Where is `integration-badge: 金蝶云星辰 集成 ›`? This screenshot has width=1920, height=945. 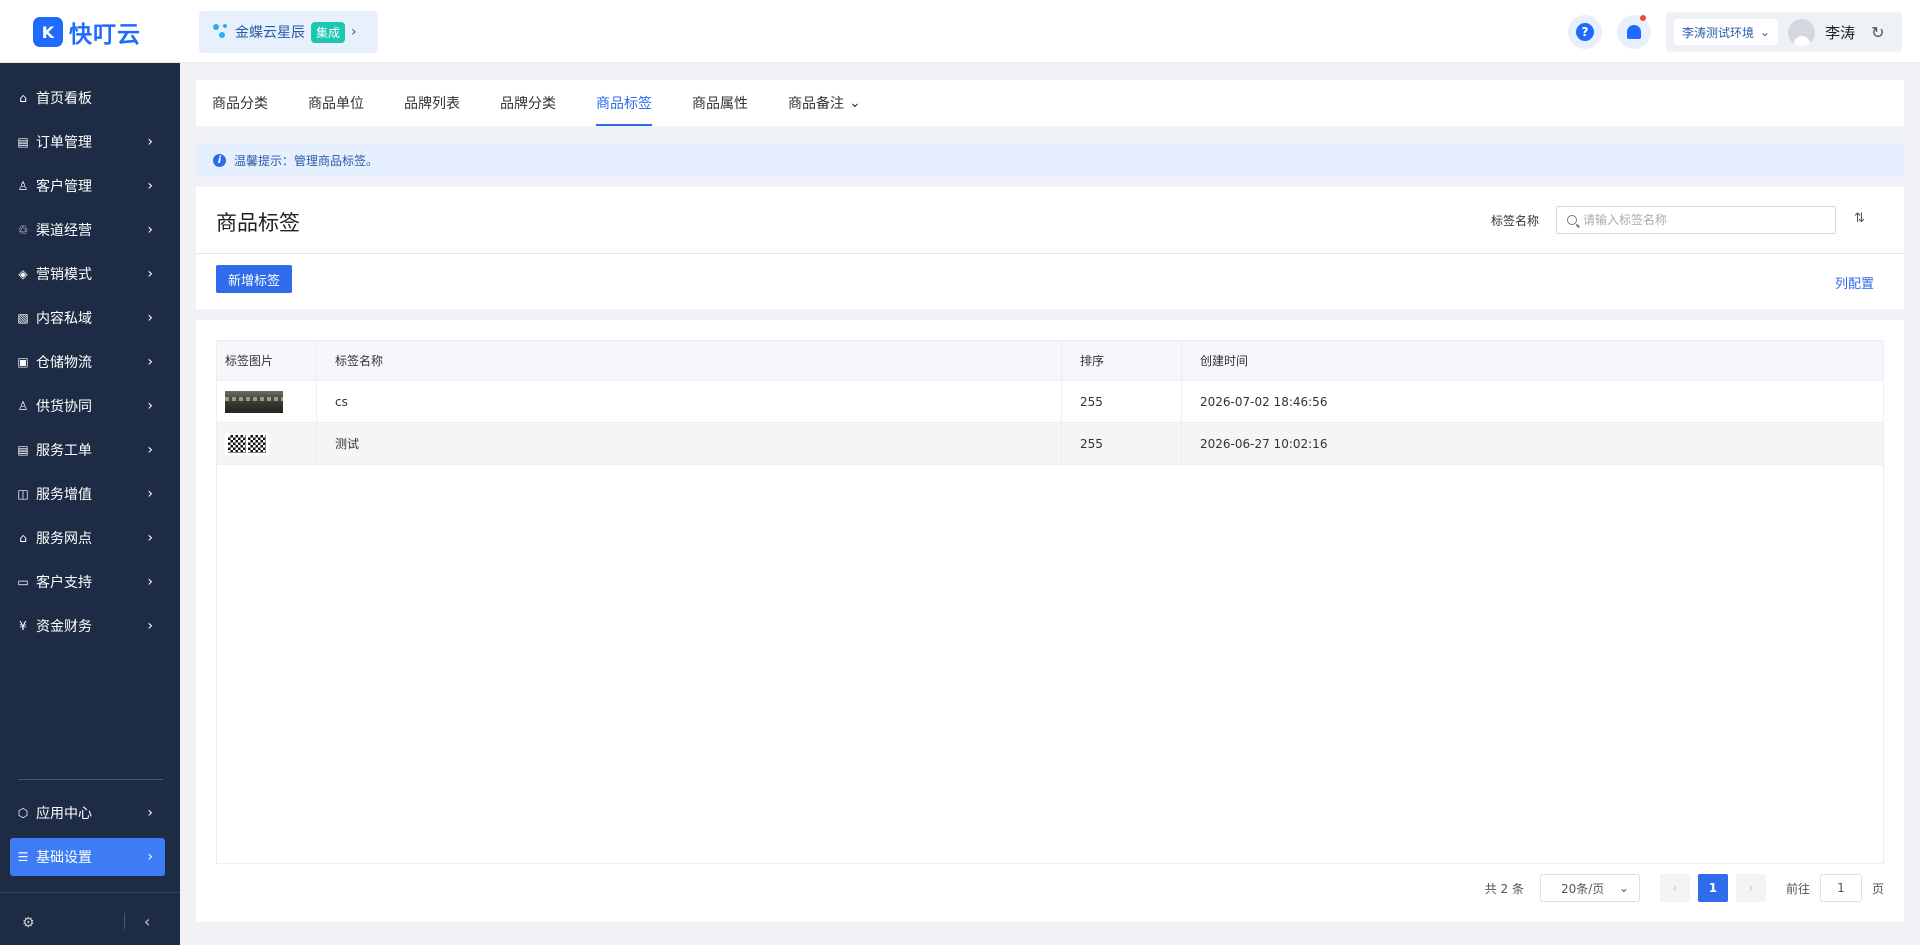 integration-badge: 金蝶云星辰 集成 › is located at coordinates (288, 32).